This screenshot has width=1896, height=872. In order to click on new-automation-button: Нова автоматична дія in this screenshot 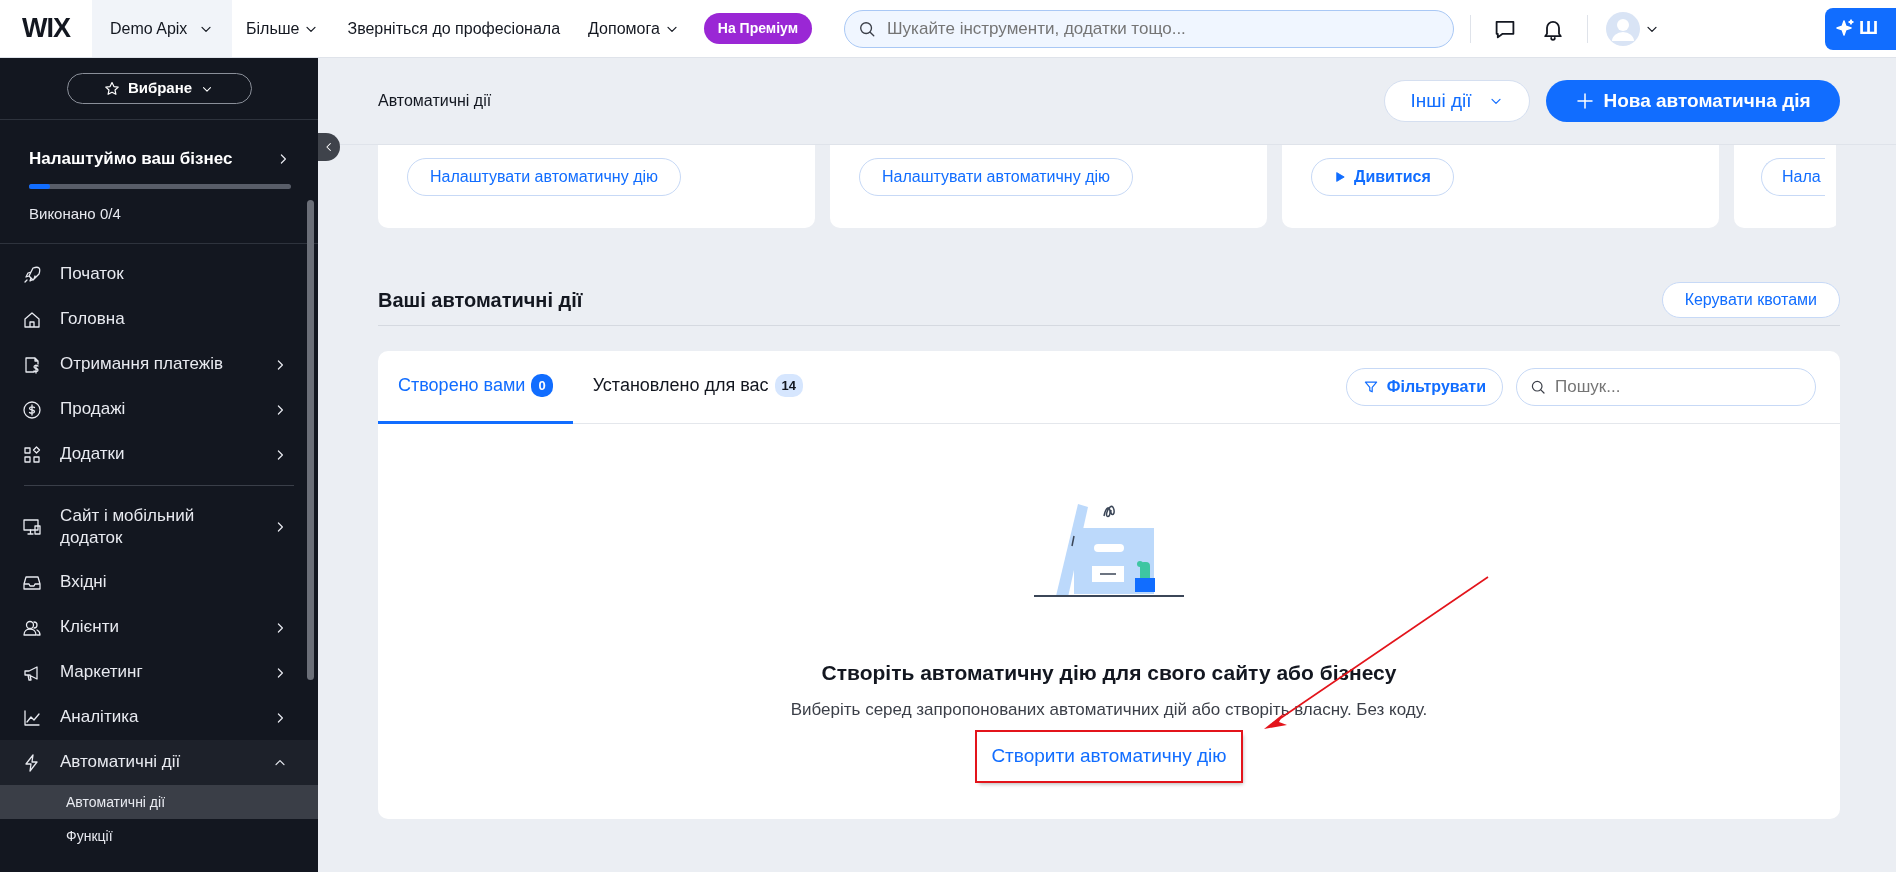, I will do `click(1693, 101)`.